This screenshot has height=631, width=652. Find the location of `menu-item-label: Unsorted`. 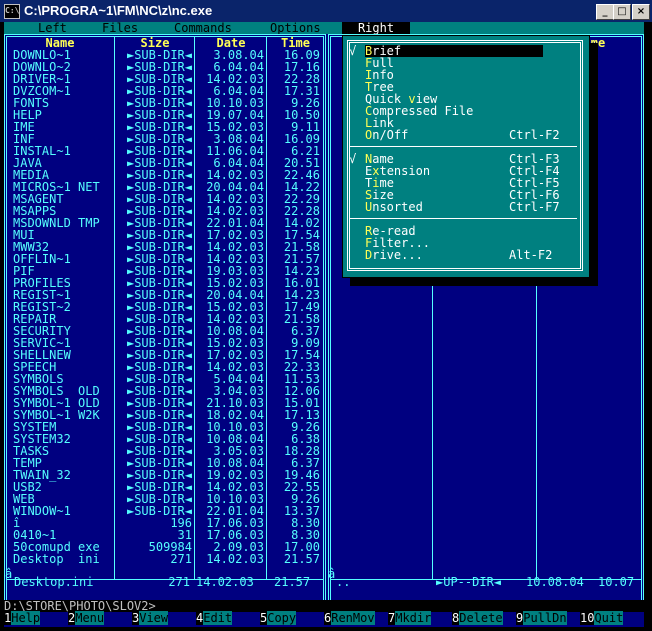

menu-item-label: Unsorted is located at coordinates (394, 207).